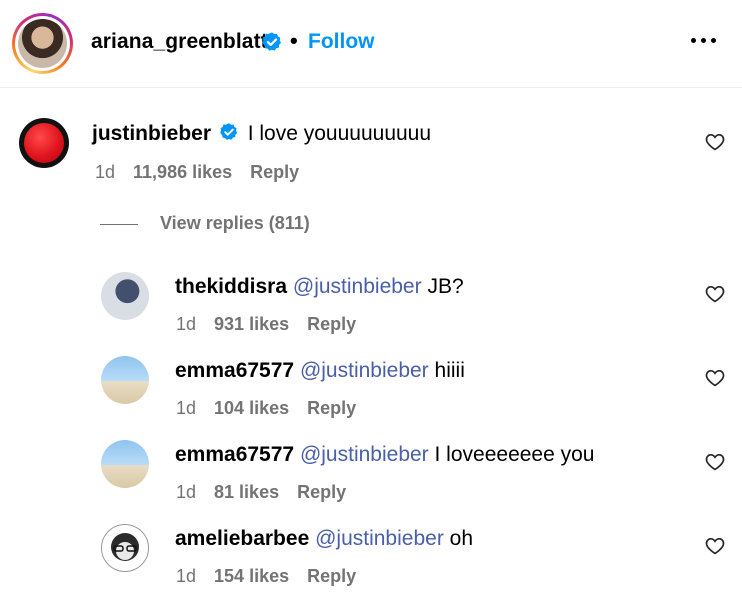  What do you see at coordinates (44, 143) in the screenshot?
I see `commenter-avatar` at bounding box center [44, 143].